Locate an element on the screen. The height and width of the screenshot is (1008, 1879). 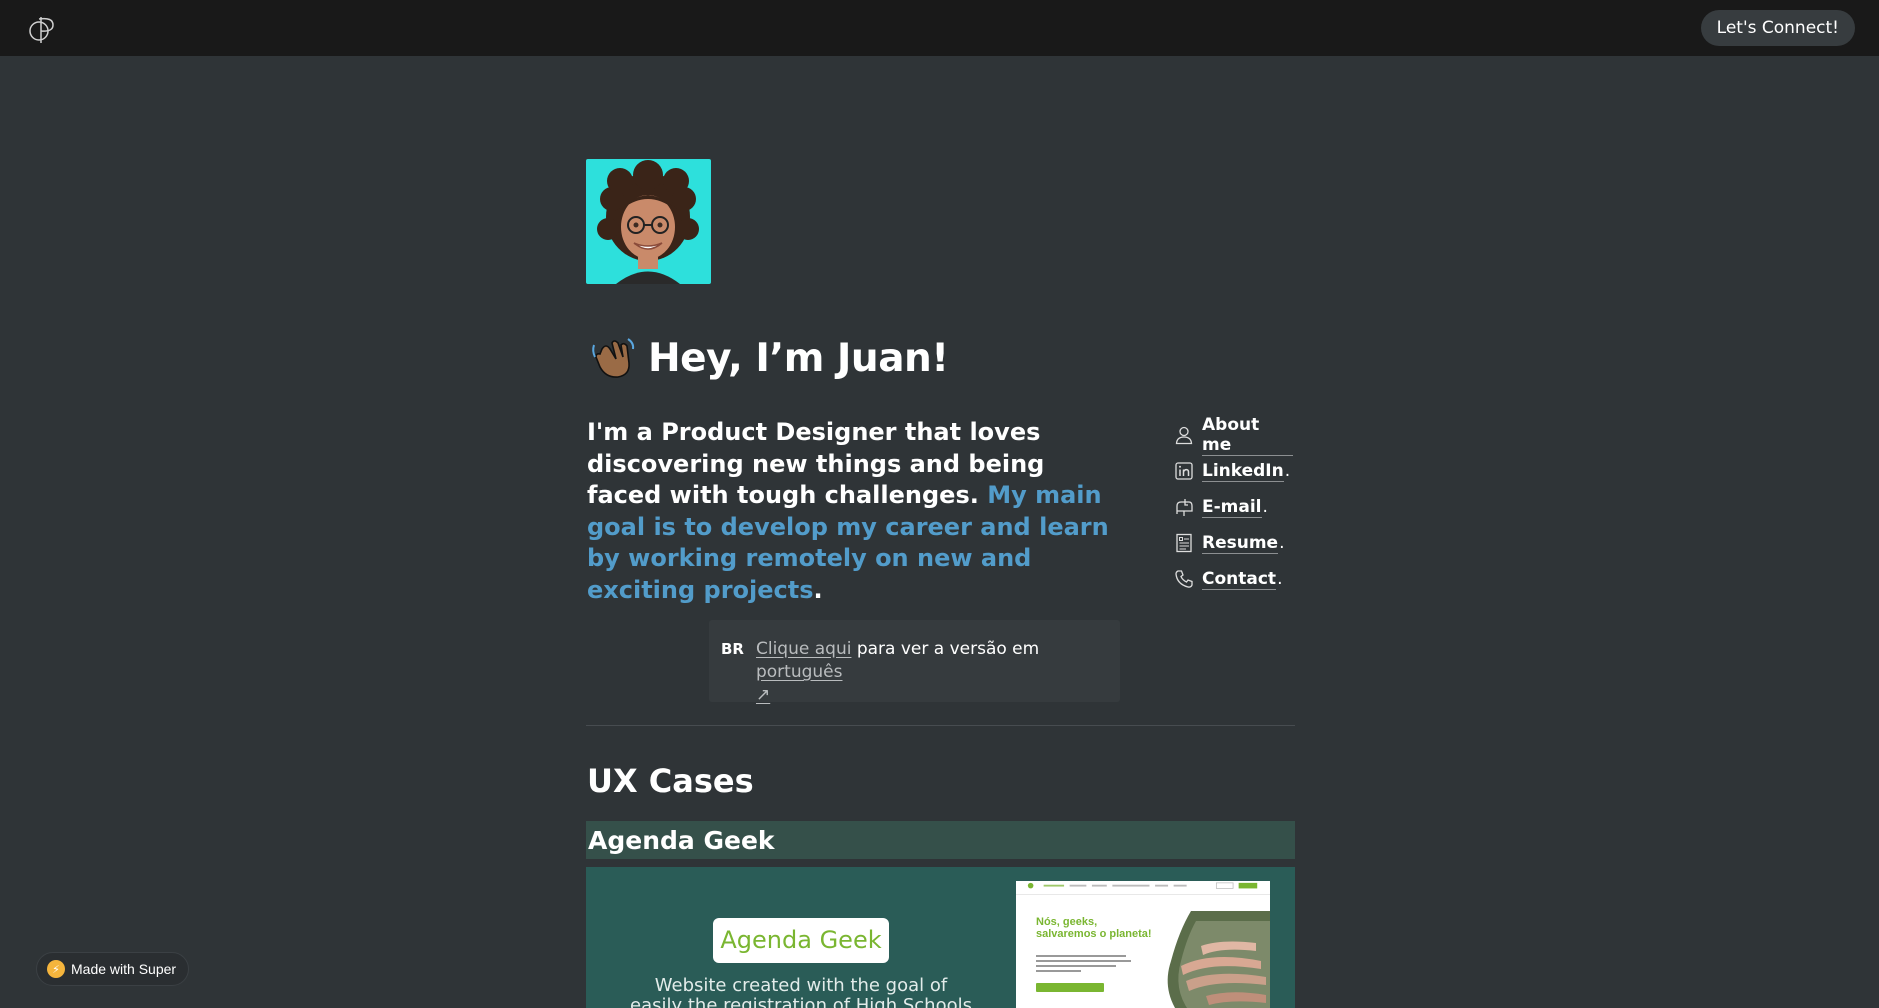
person-icon is located at coordinates (1184, 435).